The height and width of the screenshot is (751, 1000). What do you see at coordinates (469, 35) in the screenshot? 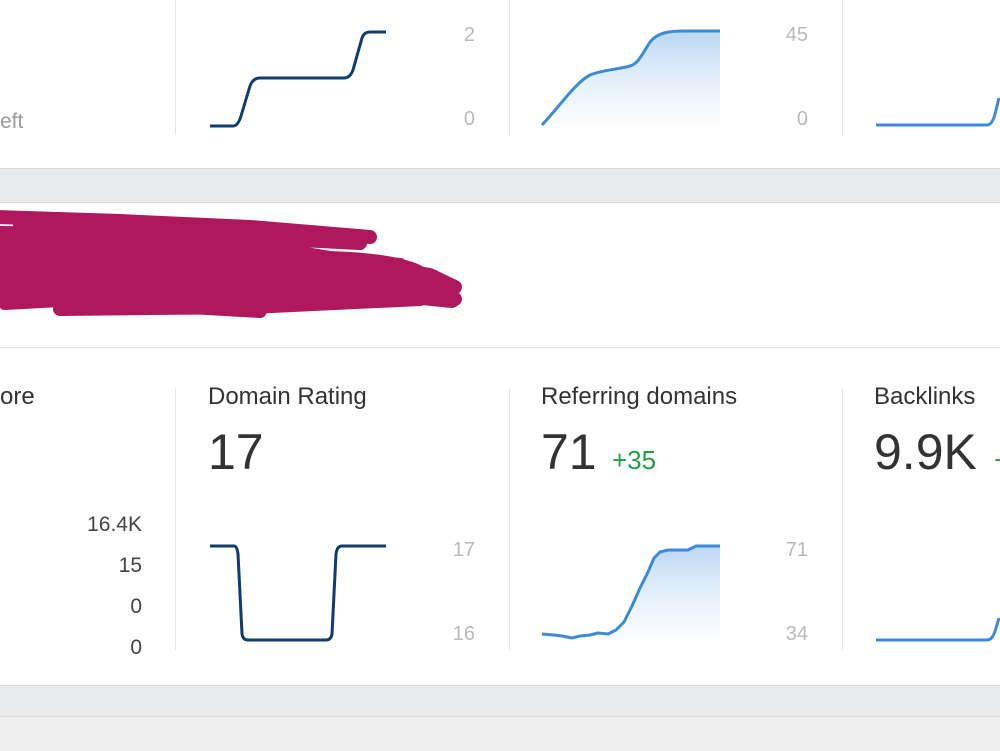
I see `axis-max-label: 2` at bounding box center [469, 35].